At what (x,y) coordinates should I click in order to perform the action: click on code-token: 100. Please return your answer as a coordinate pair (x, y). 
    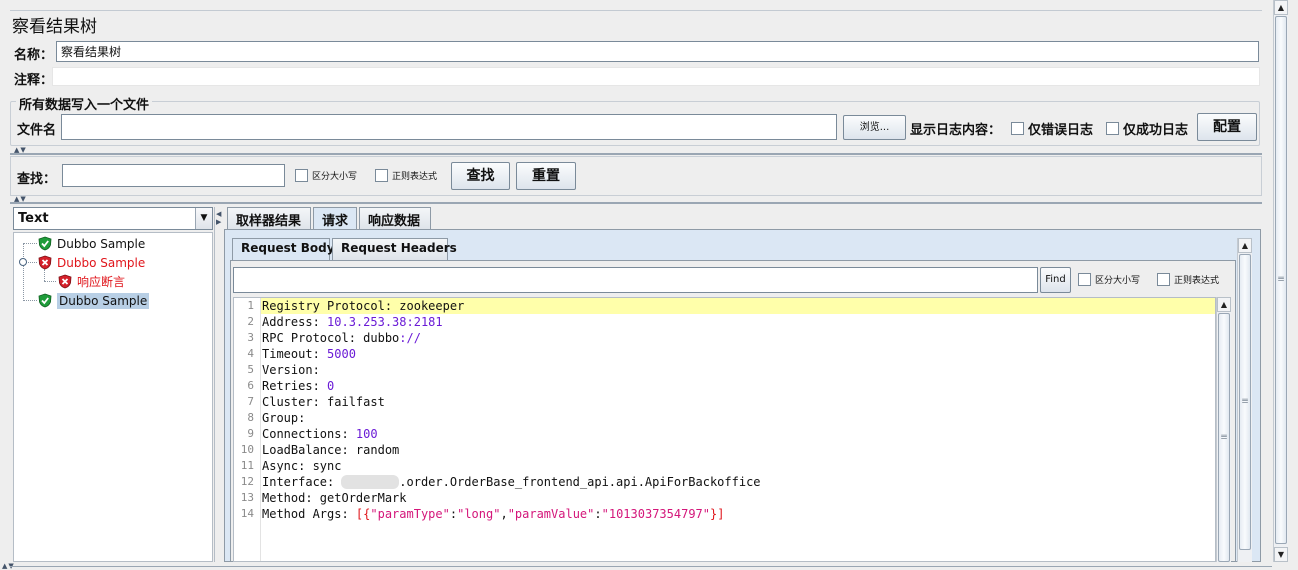
    Looking at the image, I should click on (366, 434).